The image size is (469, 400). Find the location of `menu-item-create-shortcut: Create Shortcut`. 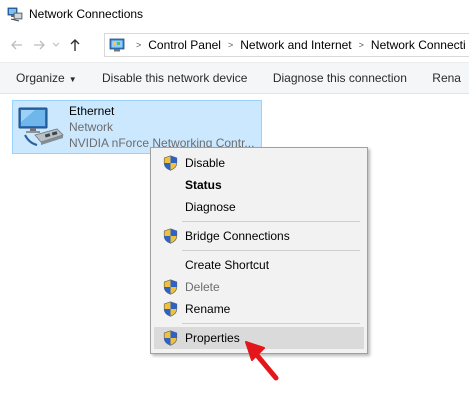

menu-item-create-shortcut: Create Shortcut is located at coordinates (259, 265).